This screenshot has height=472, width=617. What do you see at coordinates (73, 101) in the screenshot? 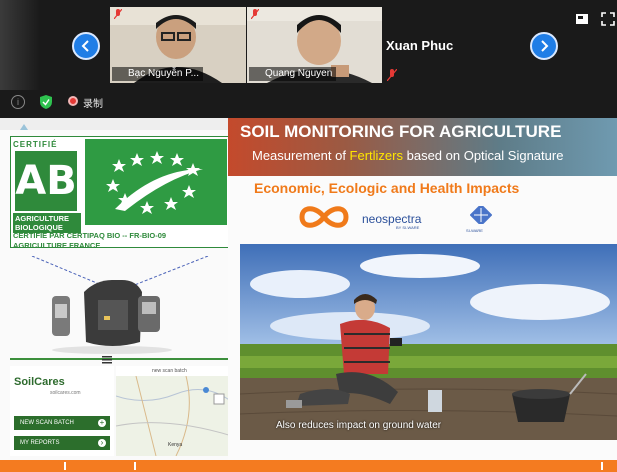
I see `record-icon` at bounding box center [73, 101].